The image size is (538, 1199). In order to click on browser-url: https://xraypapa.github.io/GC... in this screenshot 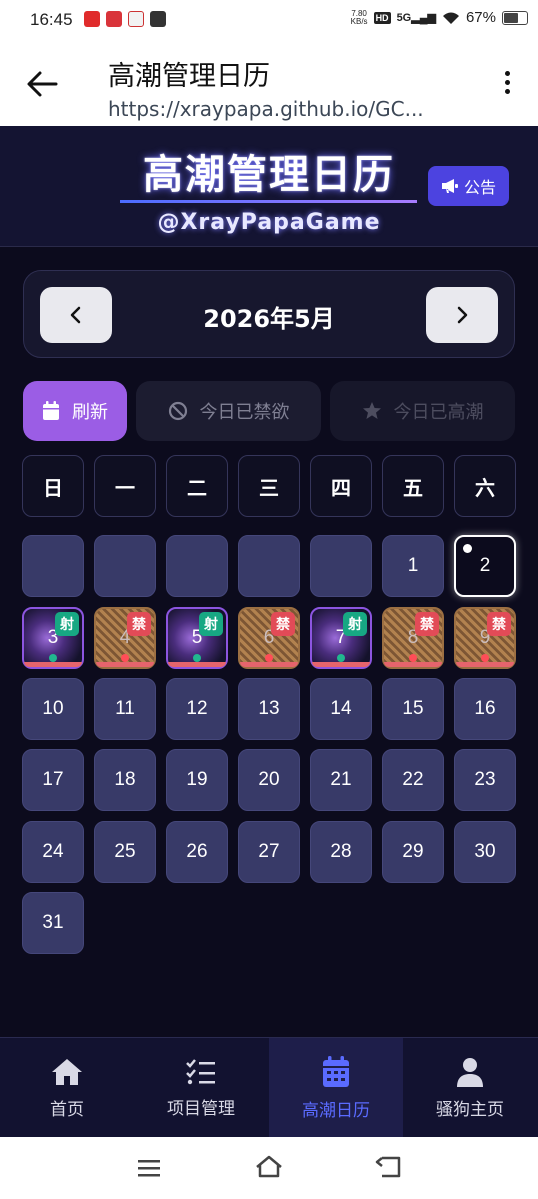, I will do `click(288, 109)`.